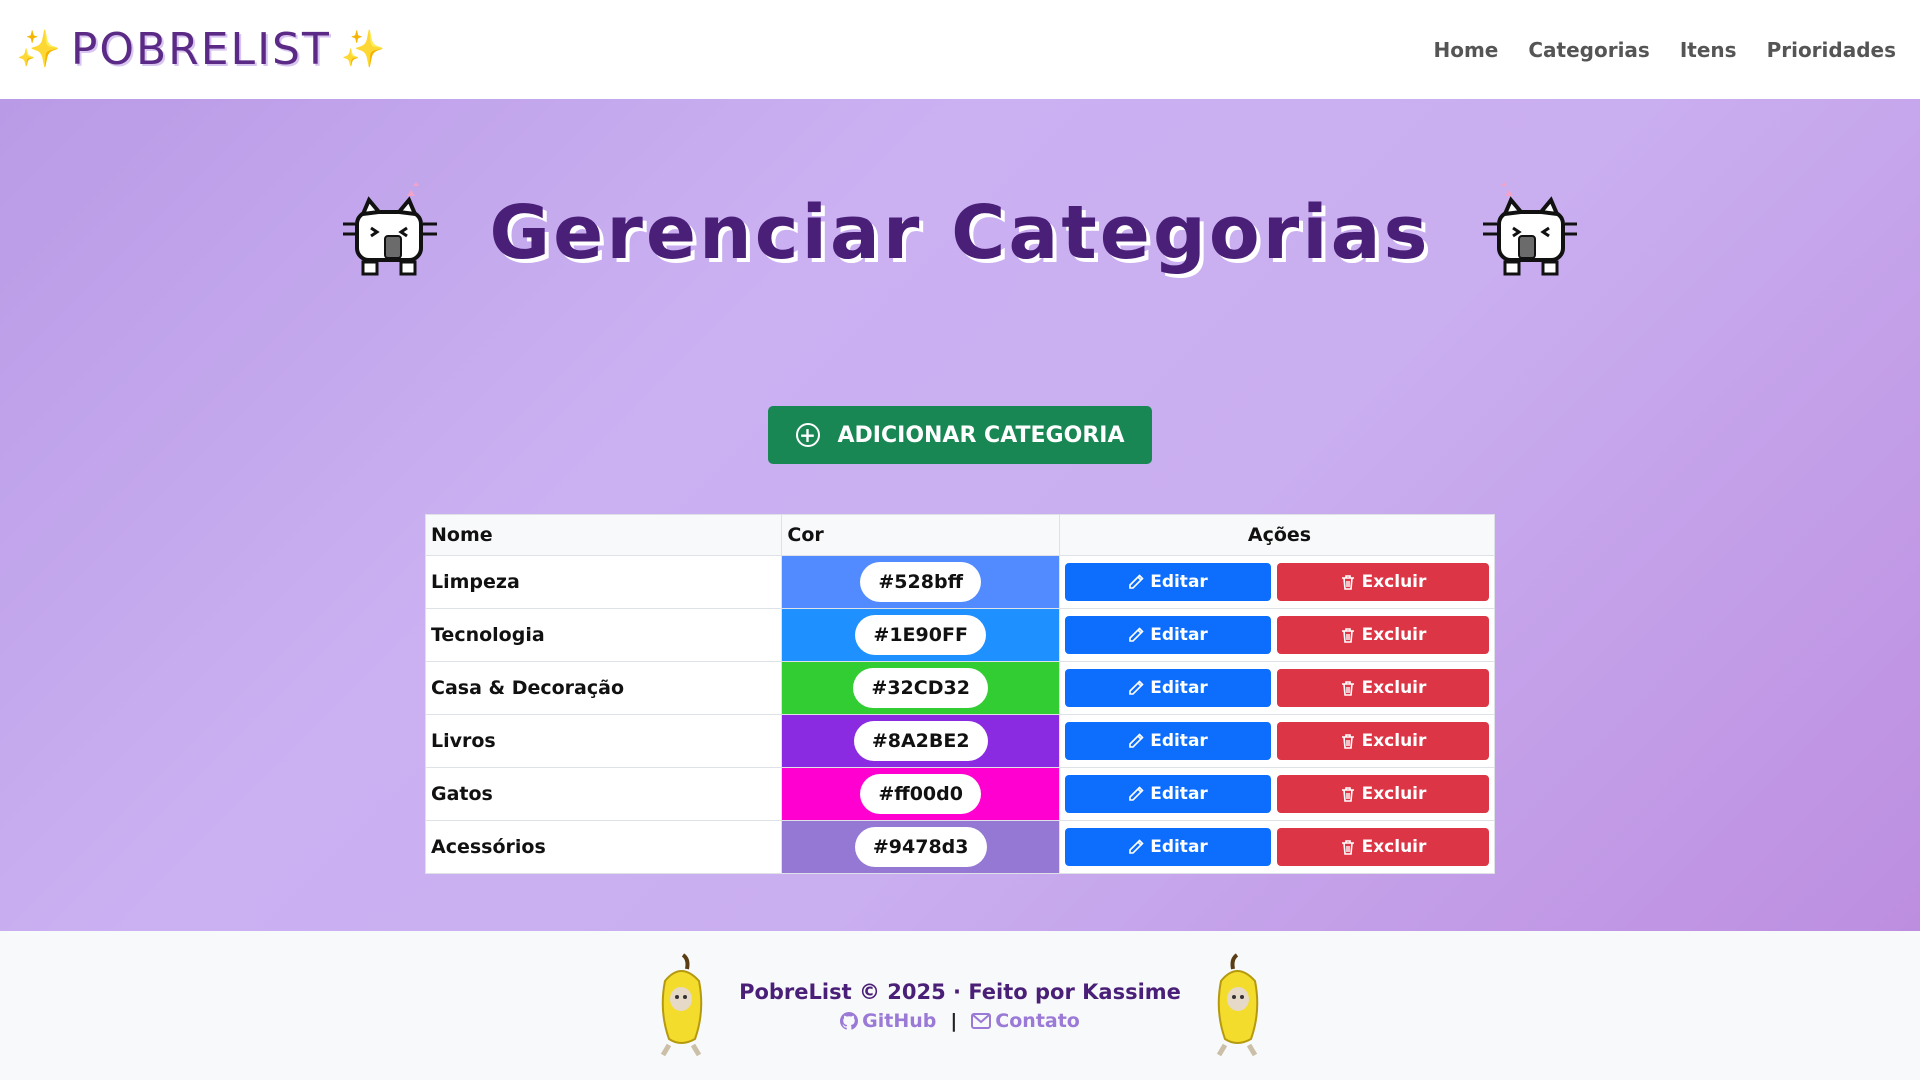 This screenshot has width=1920, height=1080. Describe the element at coordinates (603, 847) in the screenshot. I see `category-name: Acessórios` at that location.